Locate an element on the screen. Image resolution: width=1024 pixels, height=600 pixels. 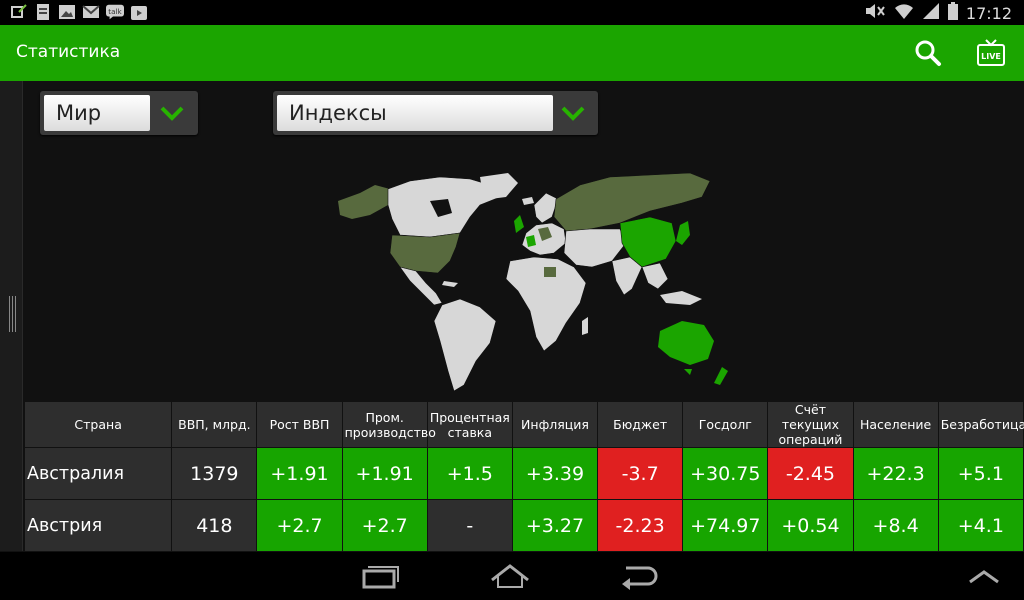
mail-icon is located at coordinates (91, 12).